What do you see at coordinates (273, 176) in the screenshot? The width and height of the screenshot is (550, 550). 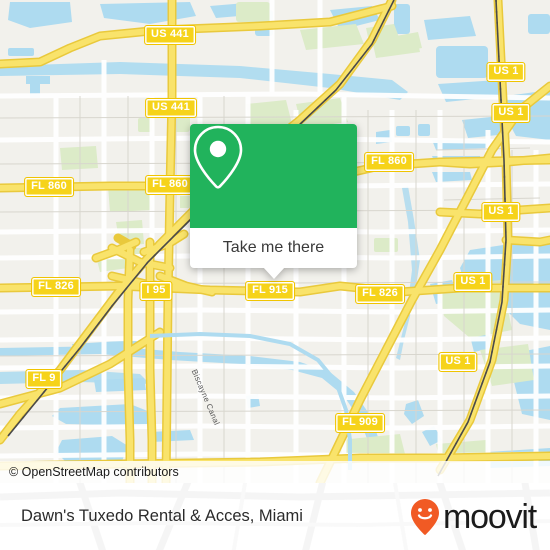 I see `callout-header` at bounding box center [273, 176].